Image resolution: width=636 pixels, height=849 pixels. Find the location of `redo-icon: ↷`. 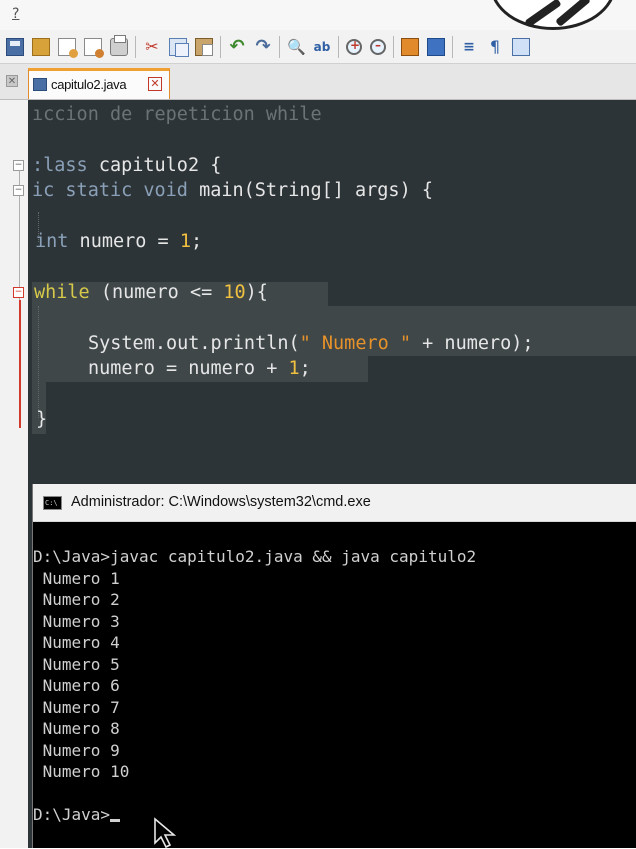

redo-icon: ↷ is located at coordinates (263, 46).